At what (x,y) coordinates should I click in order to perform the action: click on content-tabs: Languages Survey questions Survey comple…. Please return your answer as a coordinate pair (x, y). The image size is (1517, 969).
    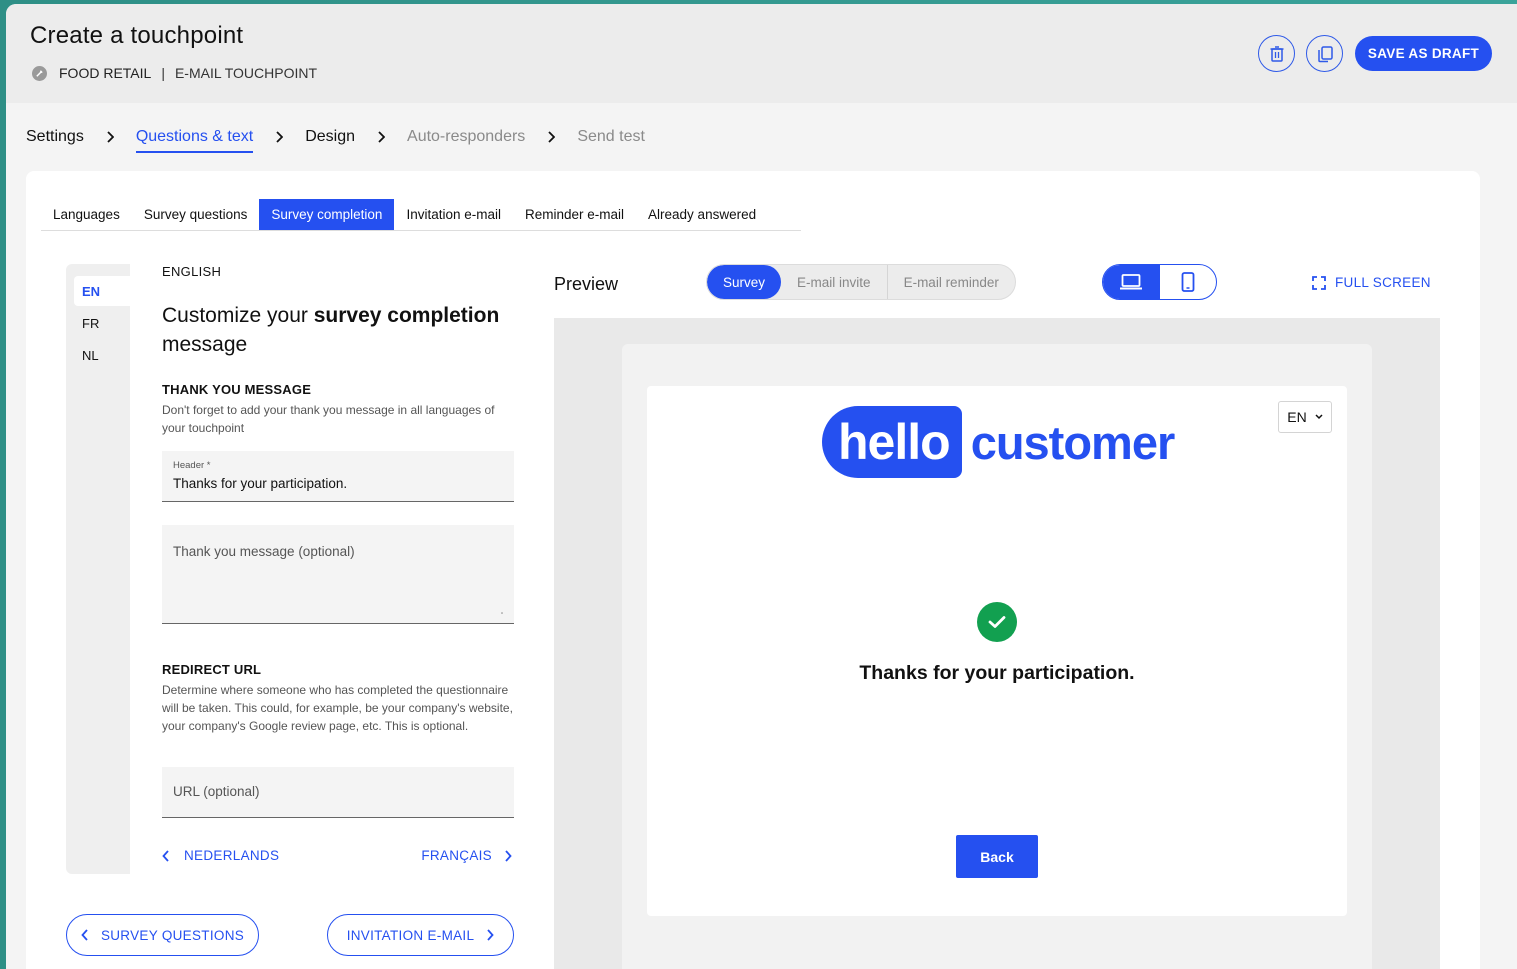
    Looking at the image, I should click on (421, 215).